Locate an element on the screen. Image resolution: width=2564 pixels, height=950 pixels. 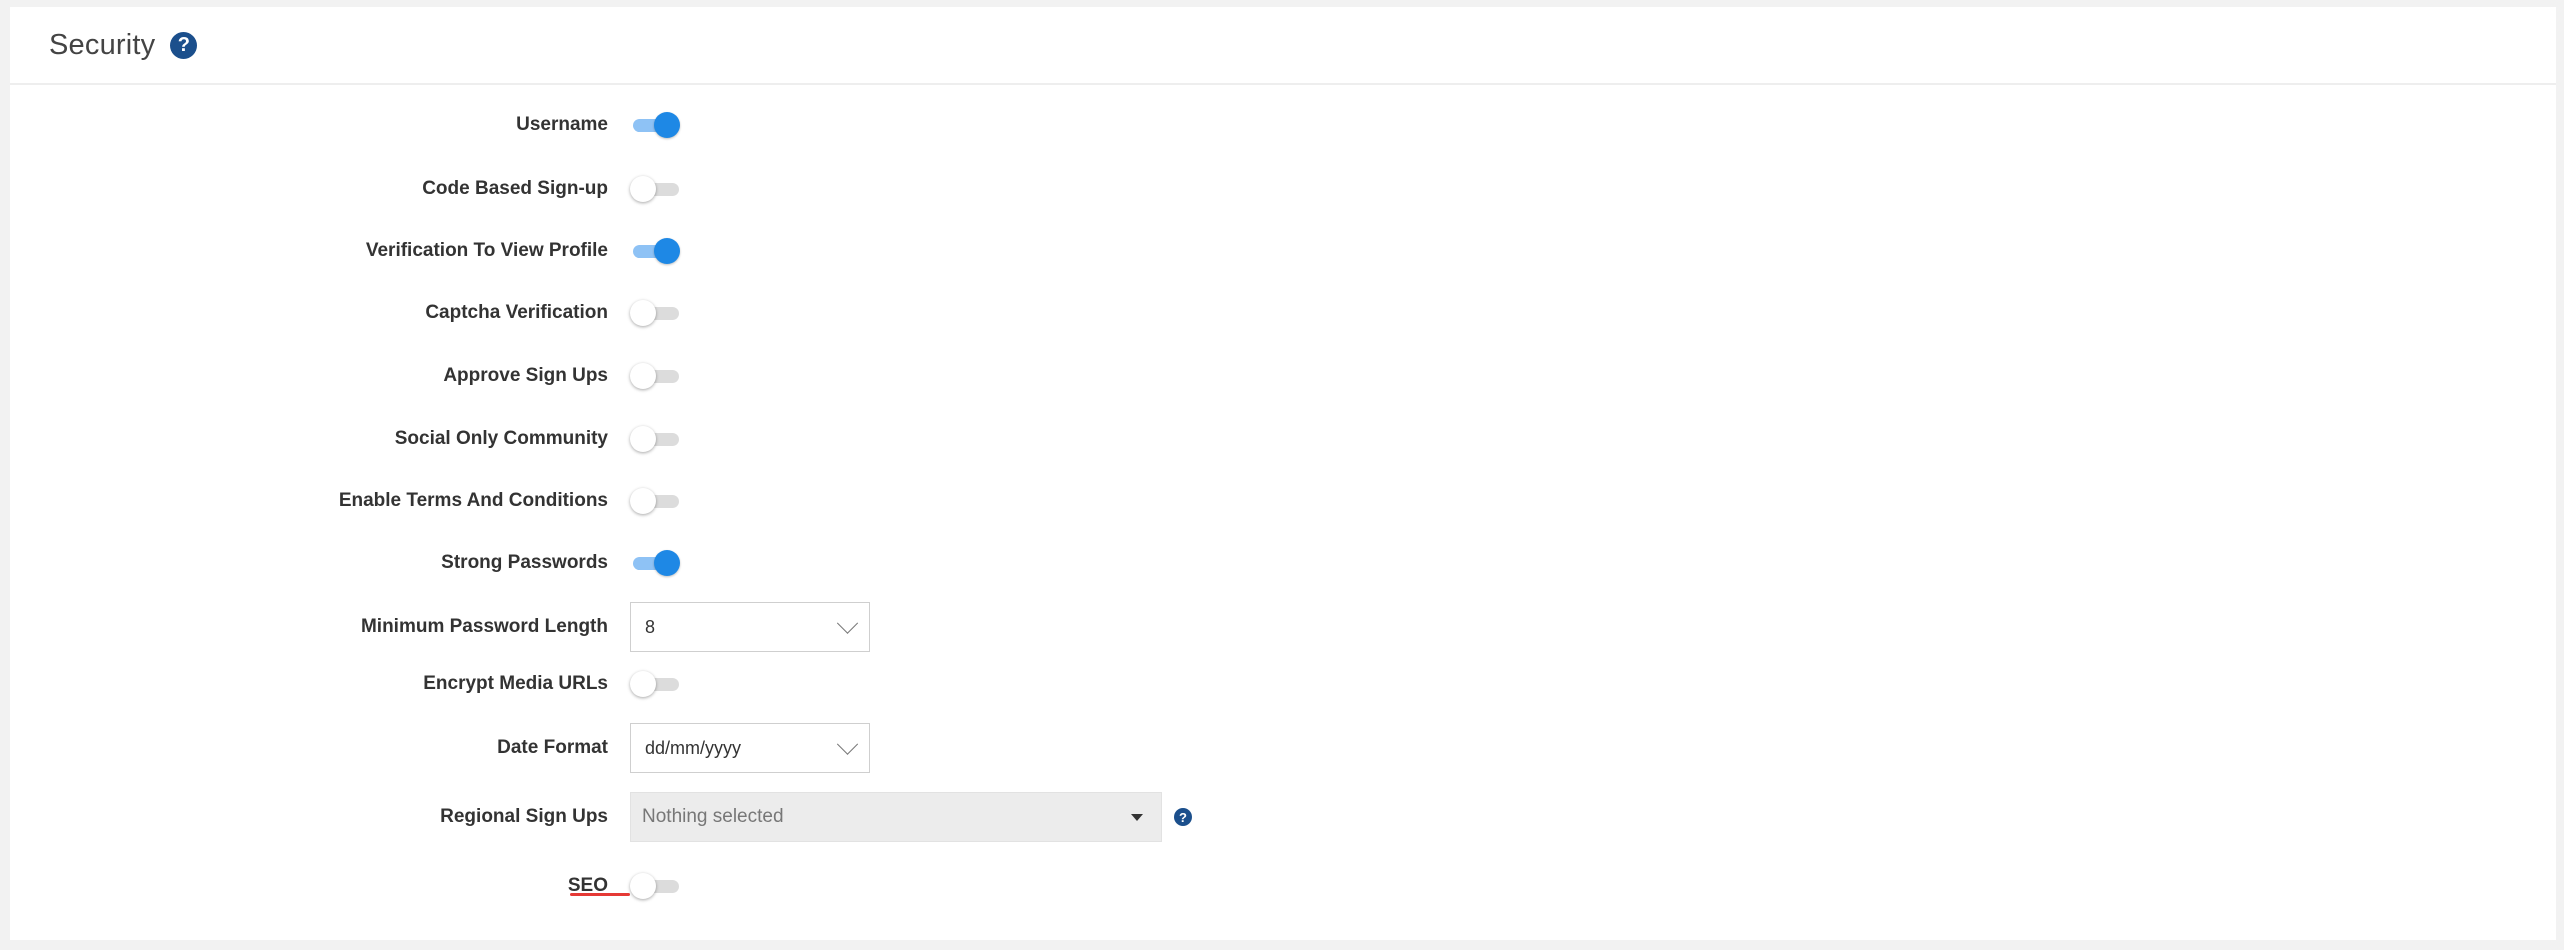
select-value: dd/mm/yyyy is located at coordinates (693, 747).